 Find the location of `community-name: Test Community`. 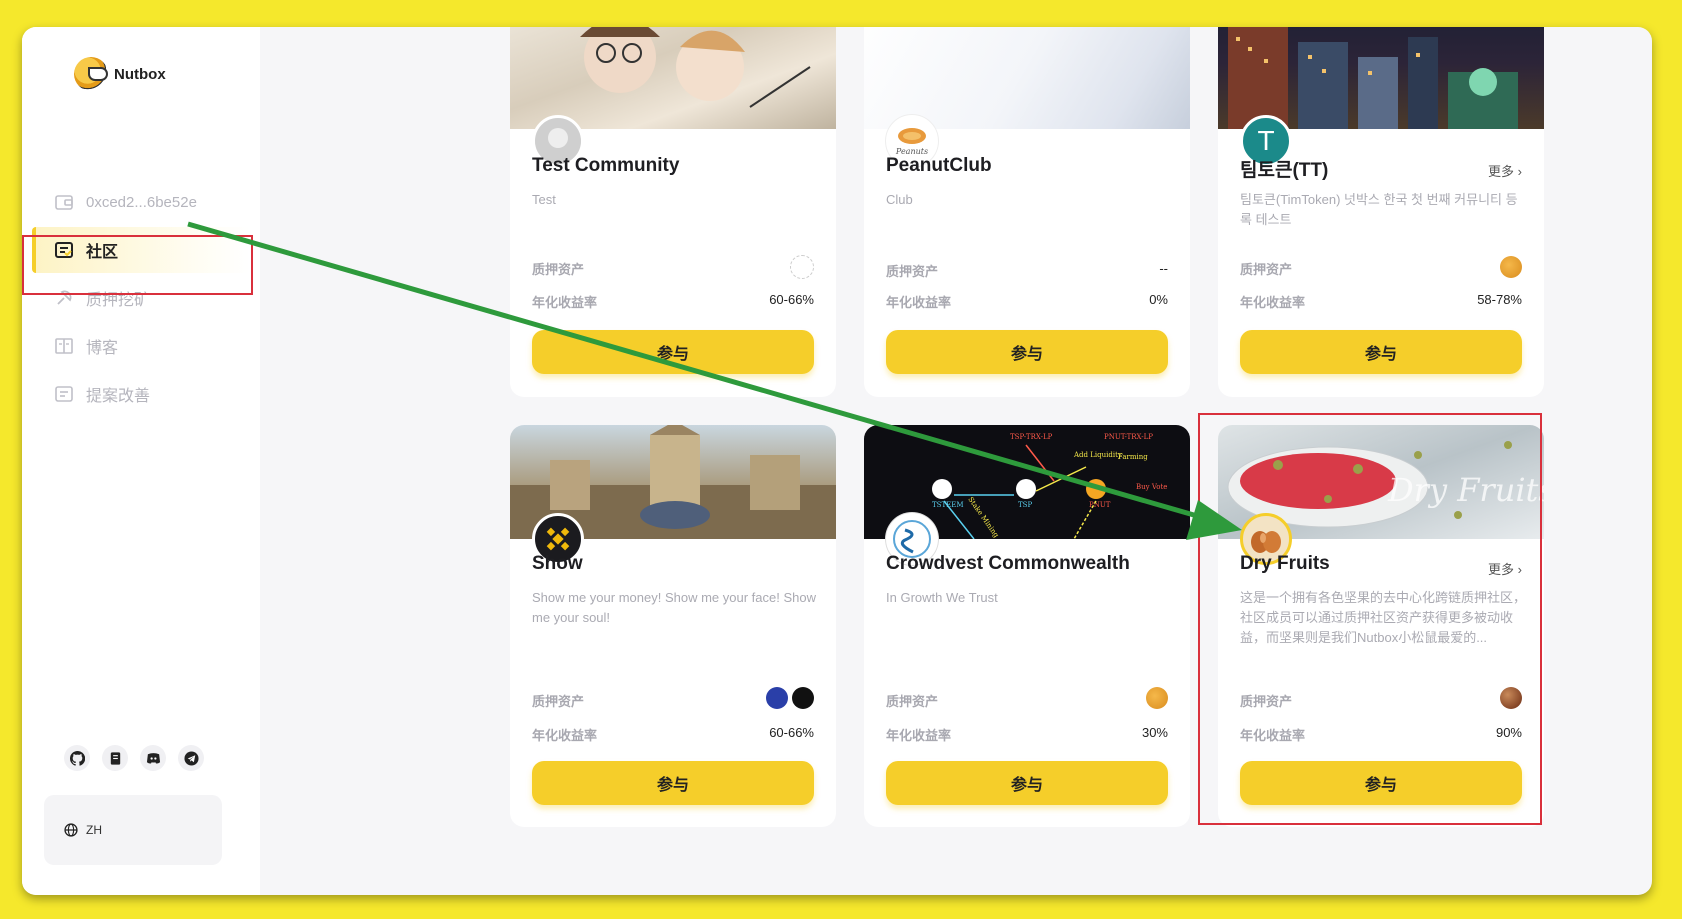

community-name: Test Community is located at coordinates (606, 165).